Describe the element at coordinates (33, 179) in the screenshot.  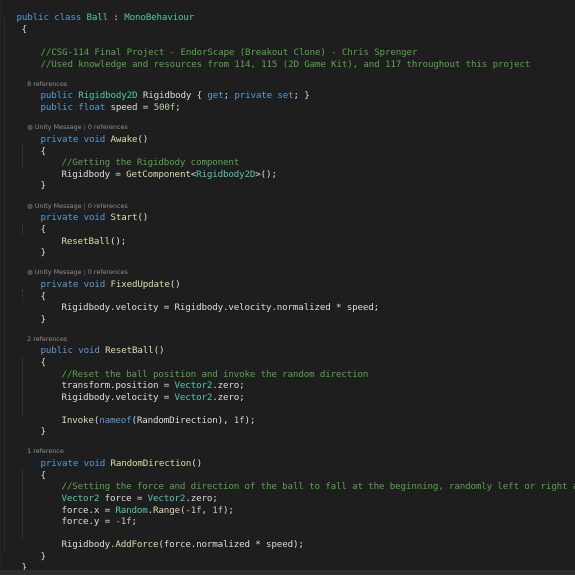
I see `code-line-awake-close: }` at that location.